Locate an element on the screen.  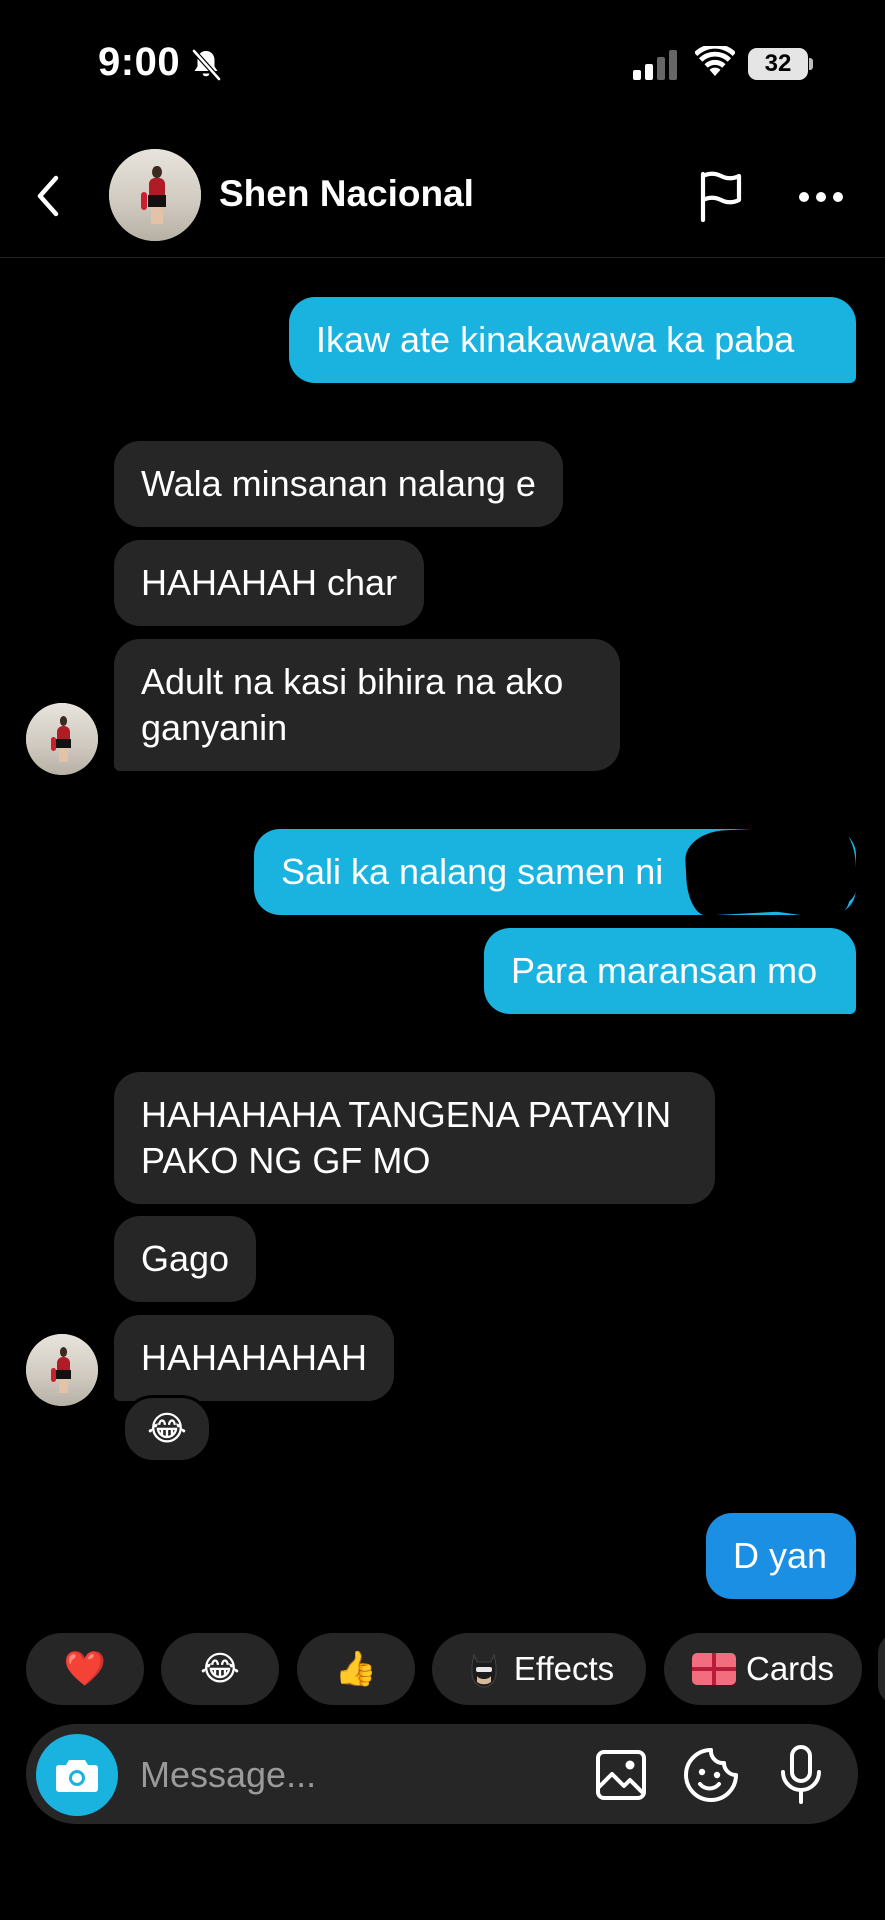
message-bubble-incoming: HAHAHAHA TANGENA PATAYIN PAKO NG GF MO is located at coordinates (414, 1138).